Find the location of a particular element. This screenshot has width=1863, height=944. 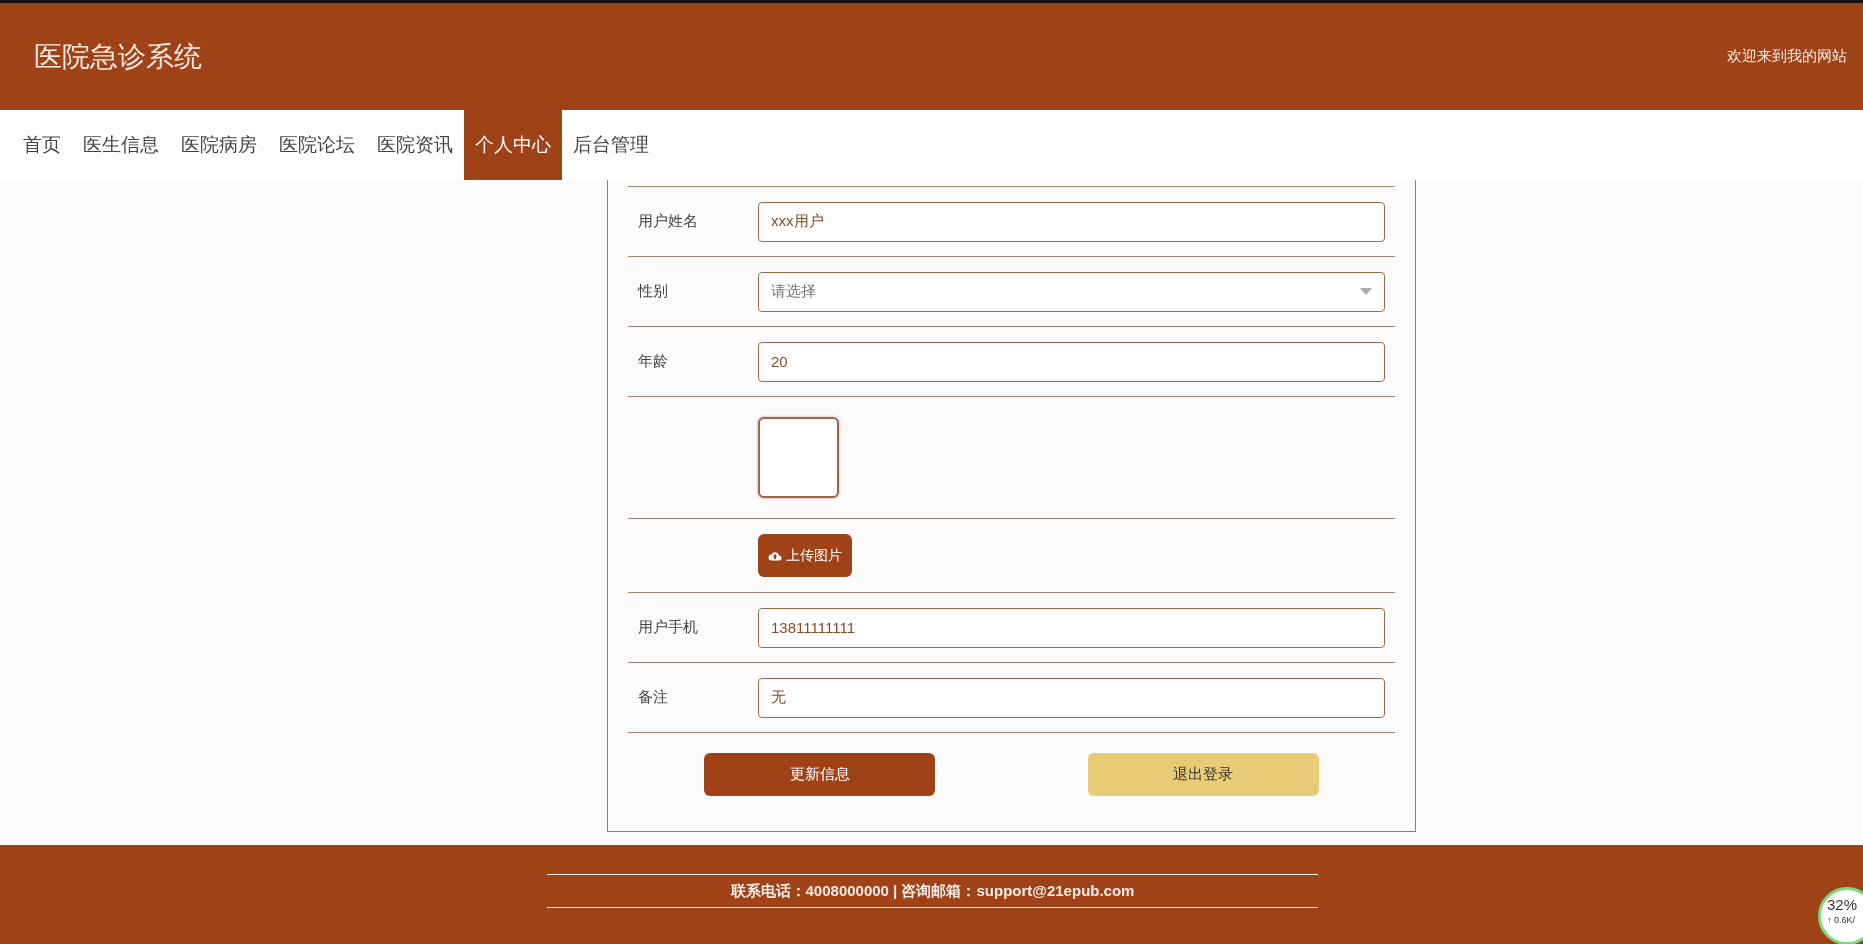

nav-tab: 医院病房 is located at coordinates (219, 145).